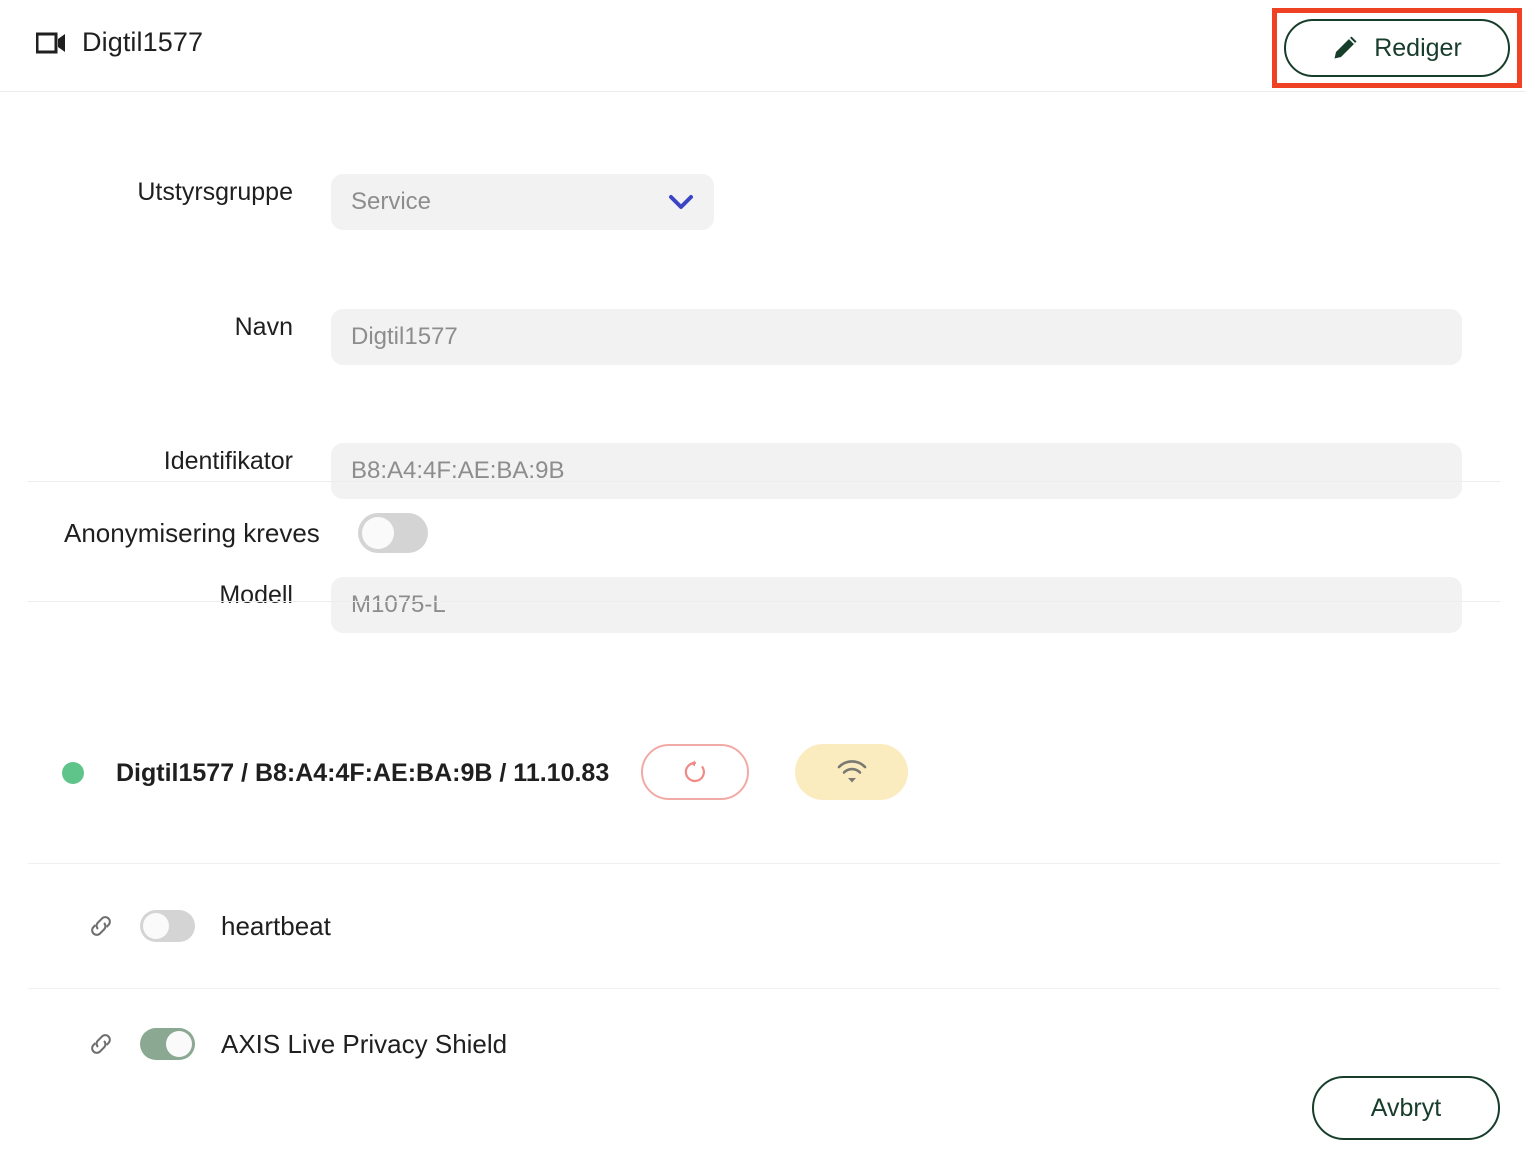 This screenshot has height=1166, width=1526. I want to click on feature-row-heartbeat: heartbeat, so click(209, 926).